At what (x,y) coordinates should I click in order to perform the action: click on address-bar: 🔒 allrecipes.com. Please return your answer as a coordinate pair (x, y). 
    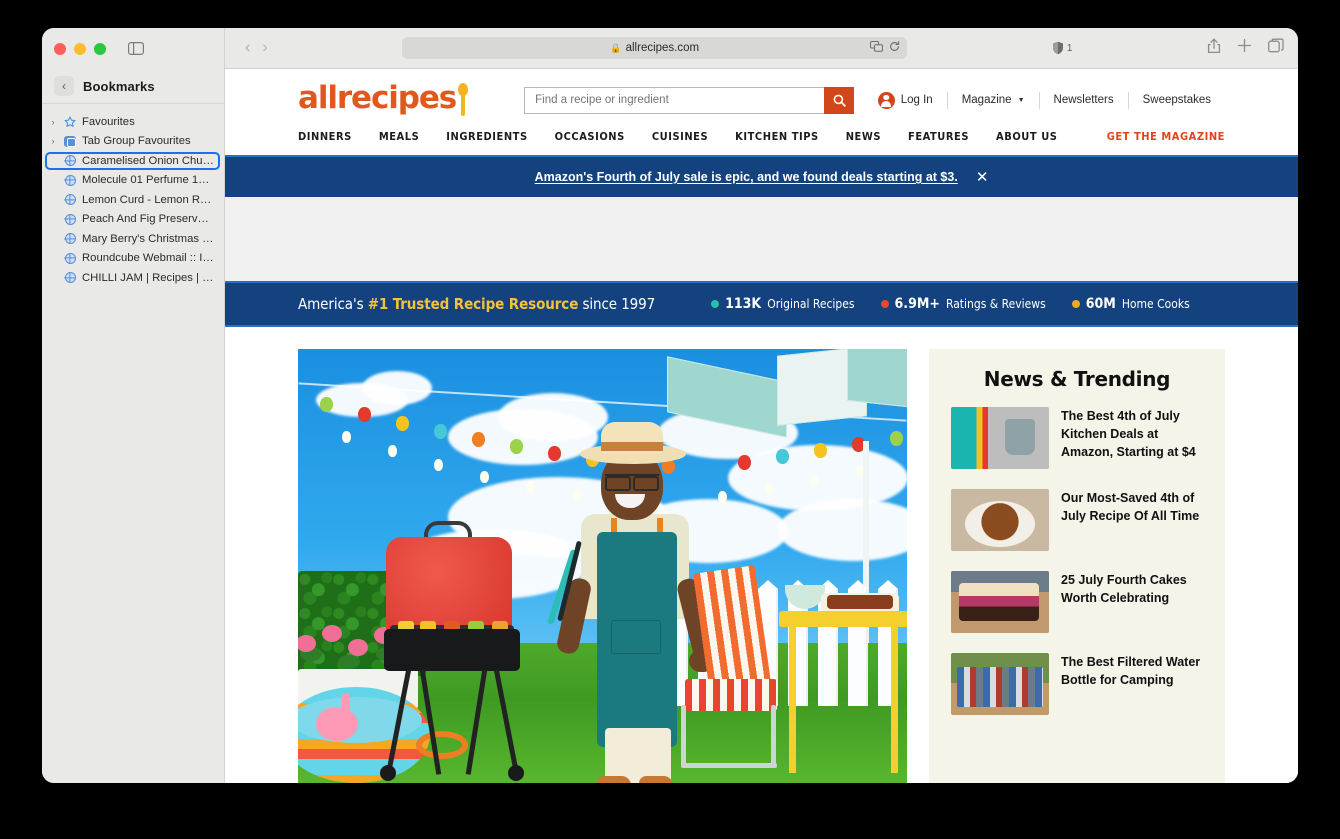
    Looking at the image, I should click on (655, 48).